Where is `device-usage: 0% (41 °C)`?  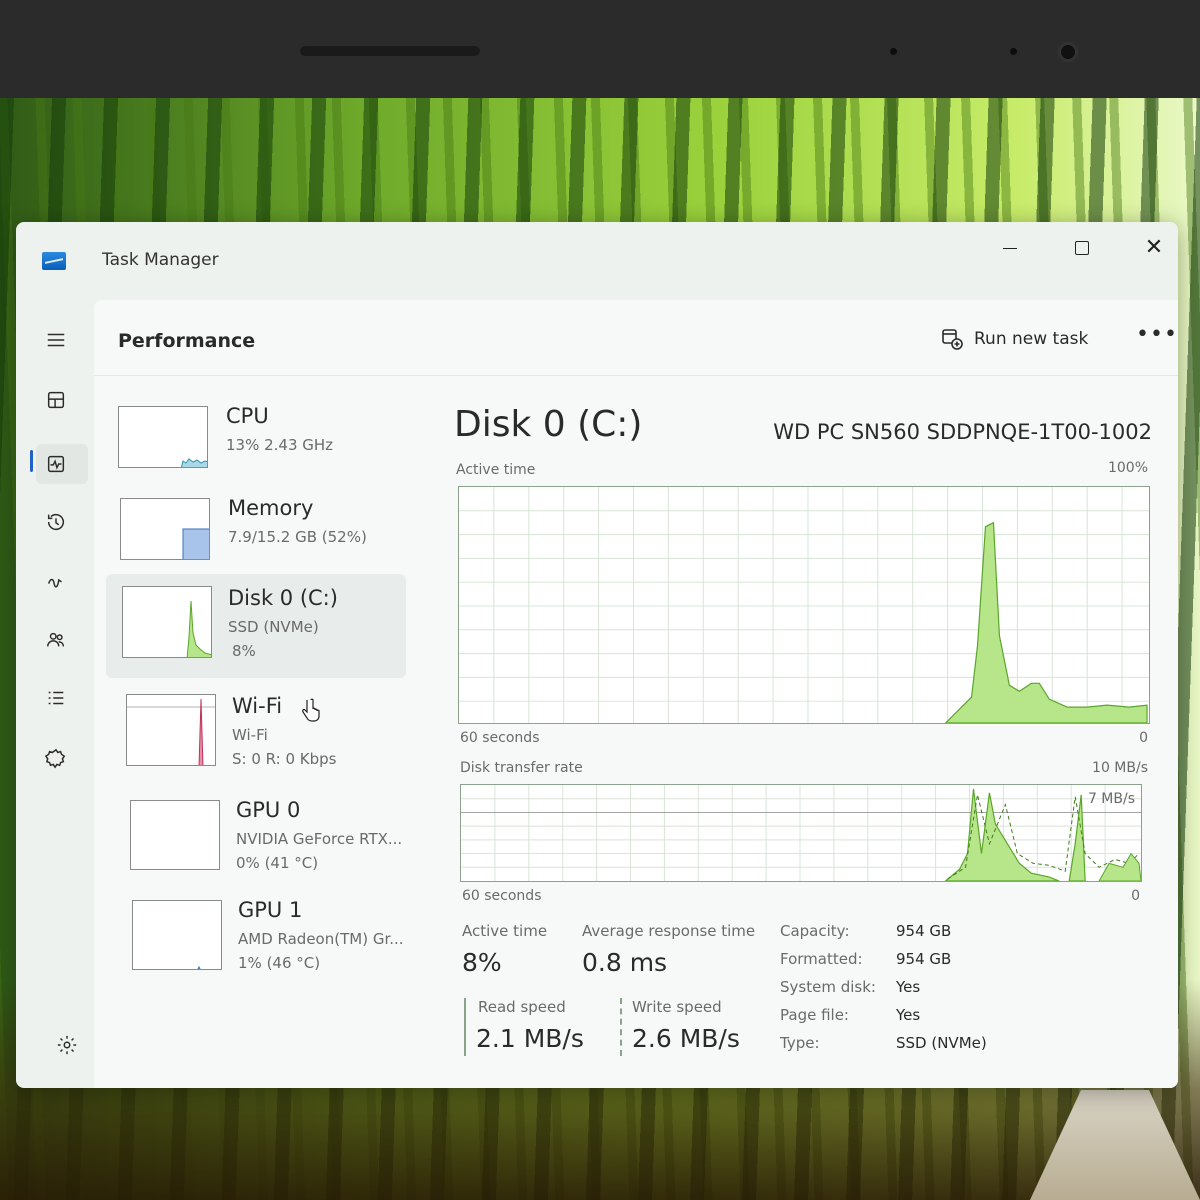
device-usage: 0% (41 °C) is located at coordinates (277, 863).